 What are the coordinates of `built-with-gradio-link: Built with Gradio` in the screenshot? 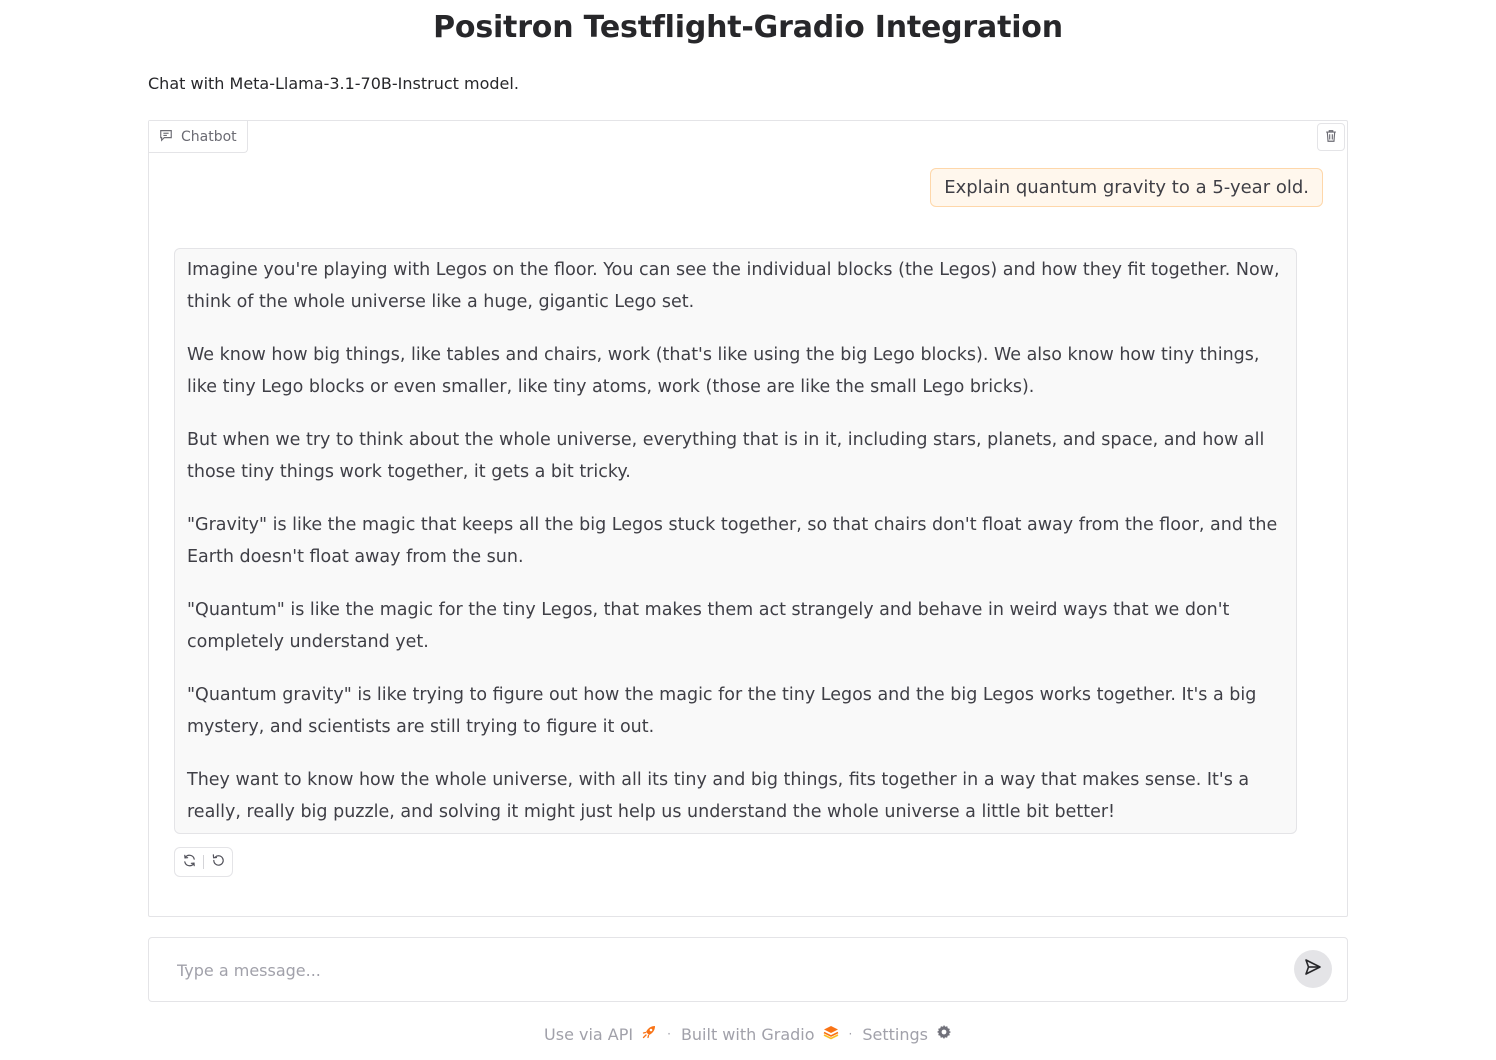 It's located at (760, 1034).